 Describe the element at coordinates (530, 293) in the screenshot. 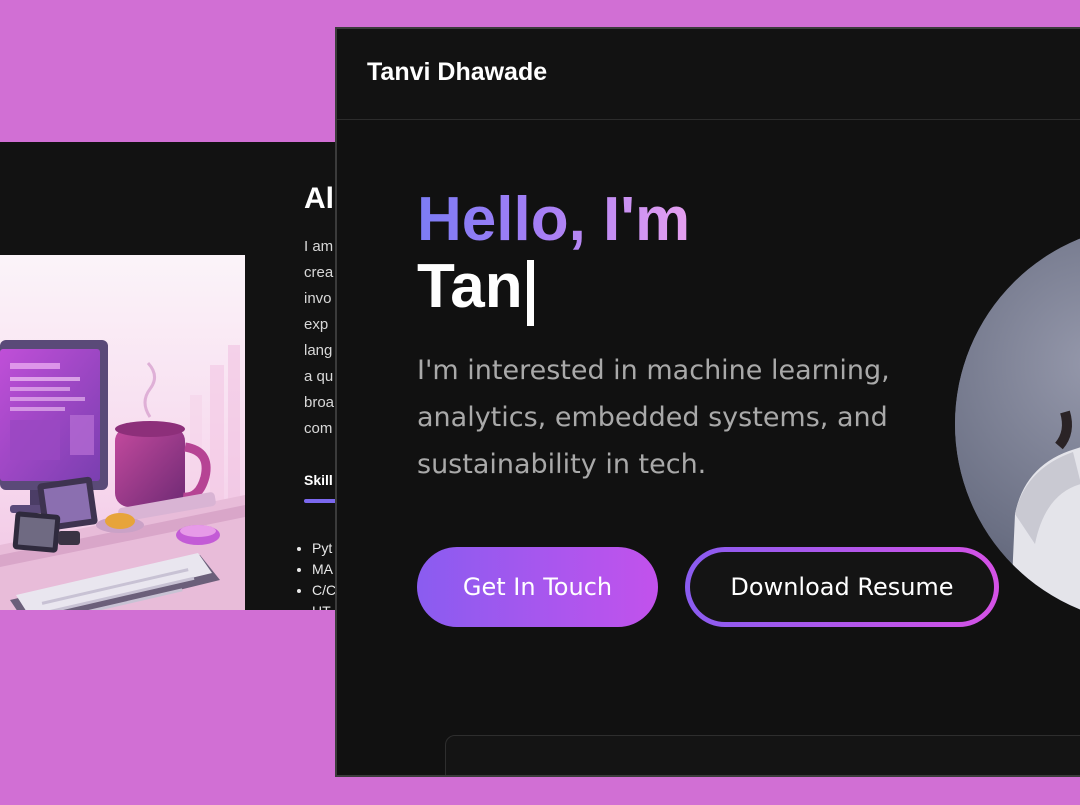

I see `typing-cursor` at that location.